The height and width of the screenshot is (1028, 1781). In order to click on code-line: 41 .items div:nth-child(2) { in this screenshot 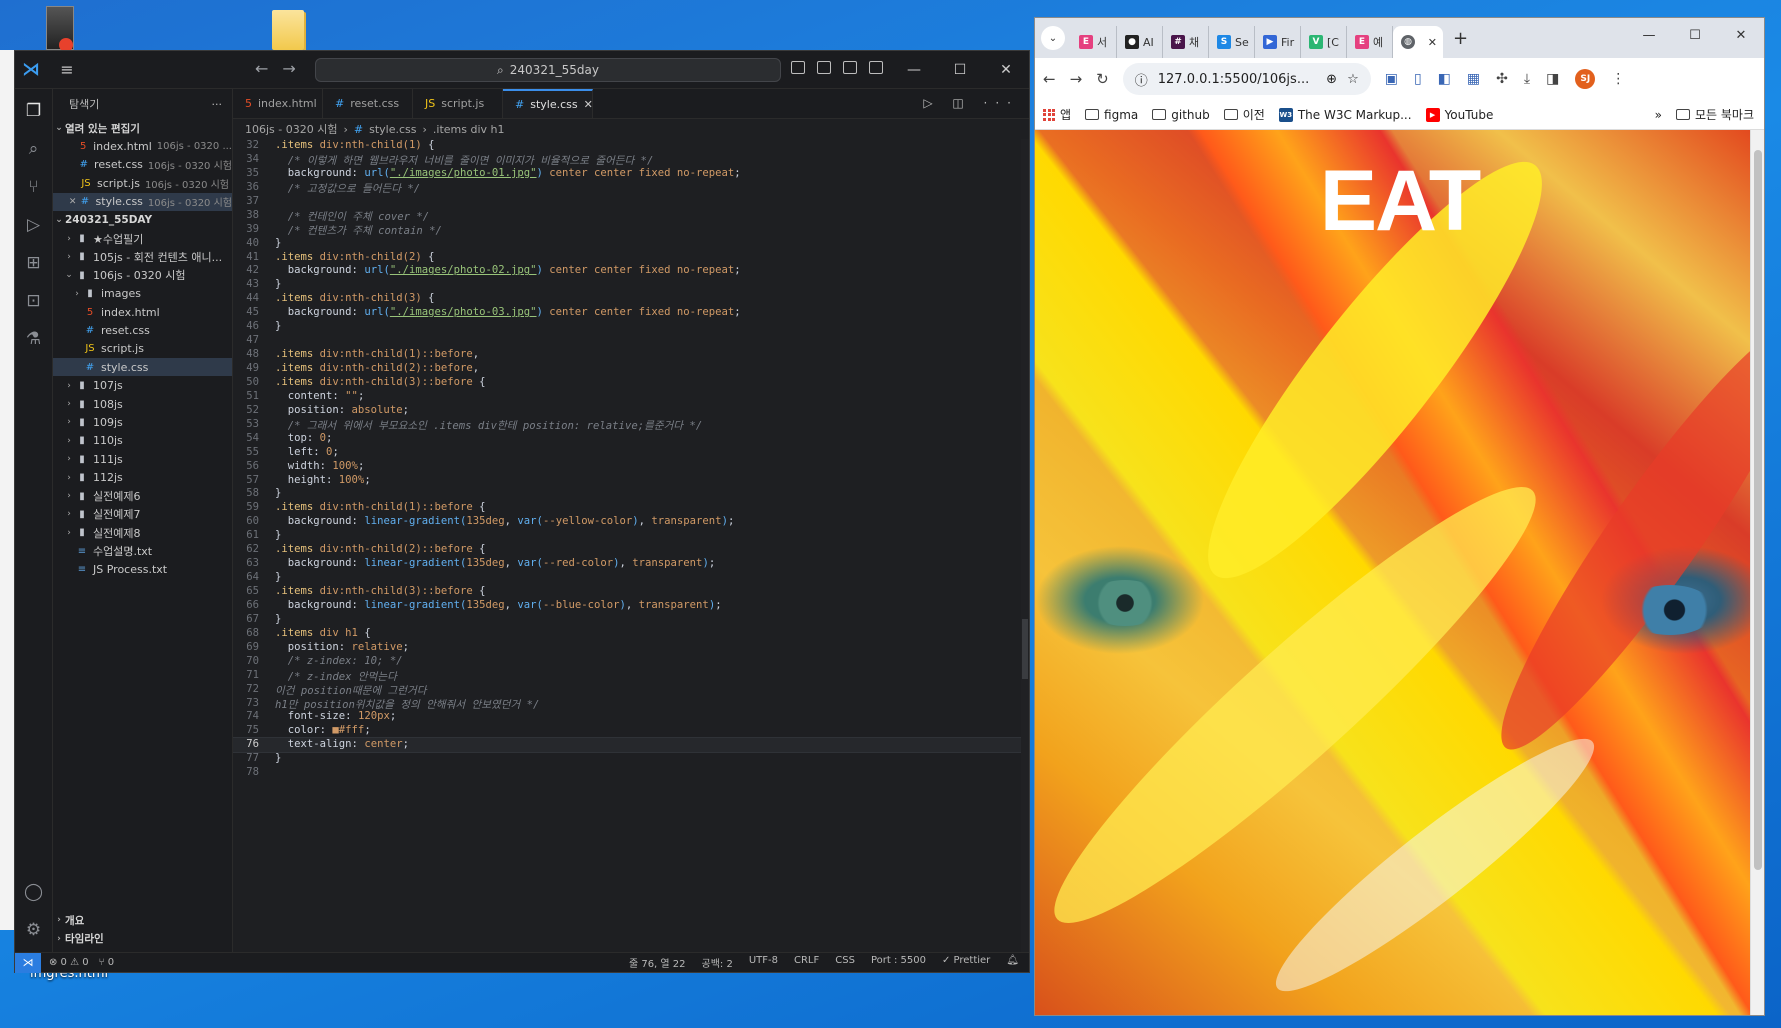, I will do `click(631, 258)`.